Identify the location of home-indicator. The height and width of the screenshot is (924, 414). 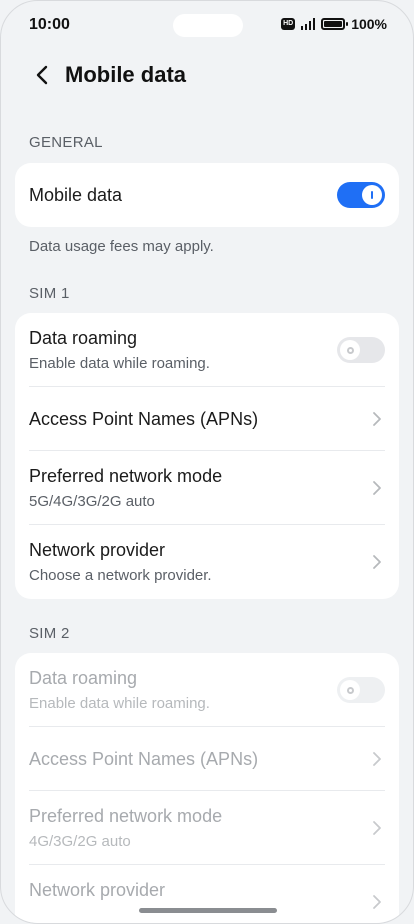
(208, 910).